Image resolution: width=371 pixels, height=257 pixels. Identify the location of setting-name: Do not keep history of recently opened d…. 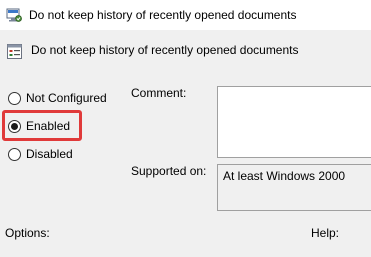
(165, 50).